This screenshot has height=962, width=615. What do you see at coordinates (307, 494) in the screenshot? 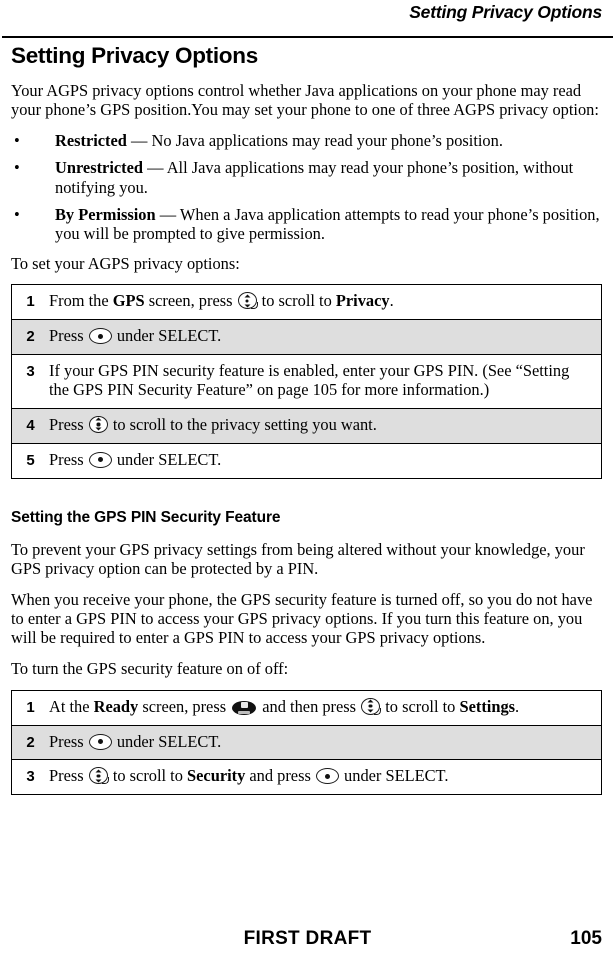
I see `table-spacer` at bounding box center [307, 494].